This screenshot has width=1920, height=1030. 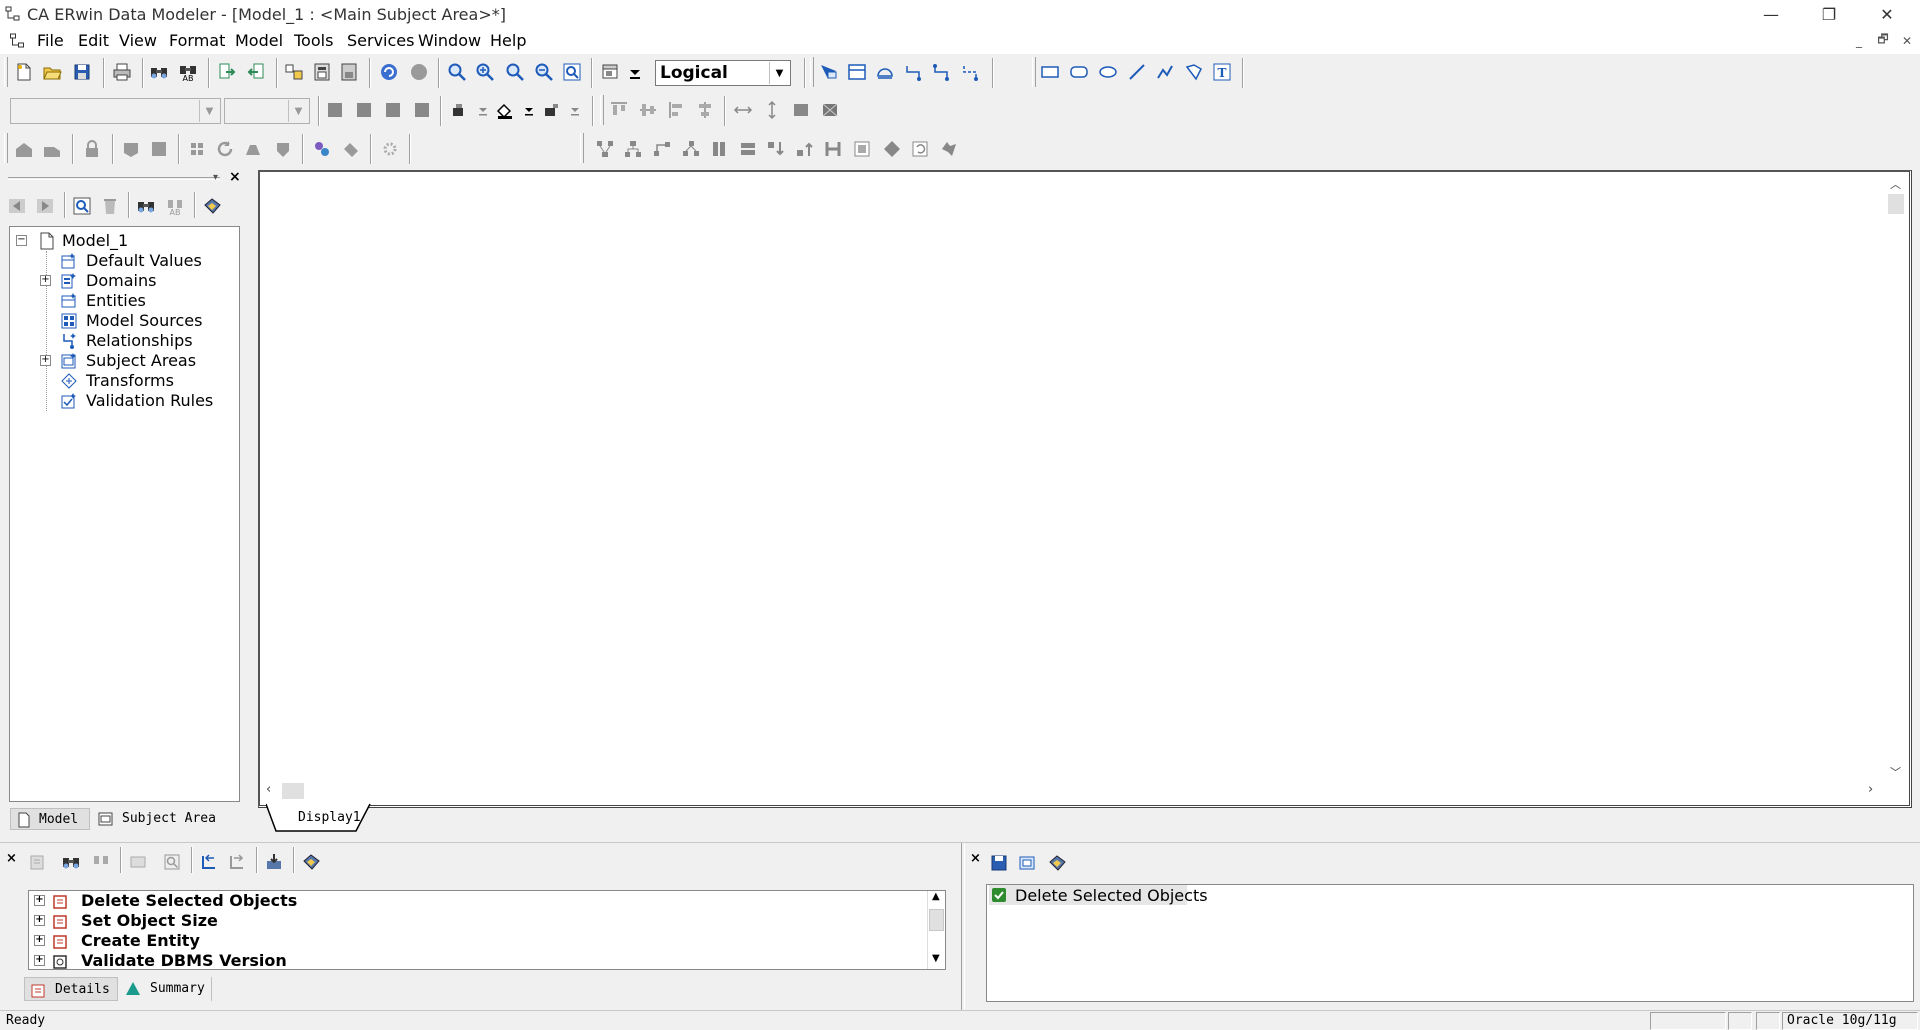 I want to click on forward-icon, so click(x=45, y=206).